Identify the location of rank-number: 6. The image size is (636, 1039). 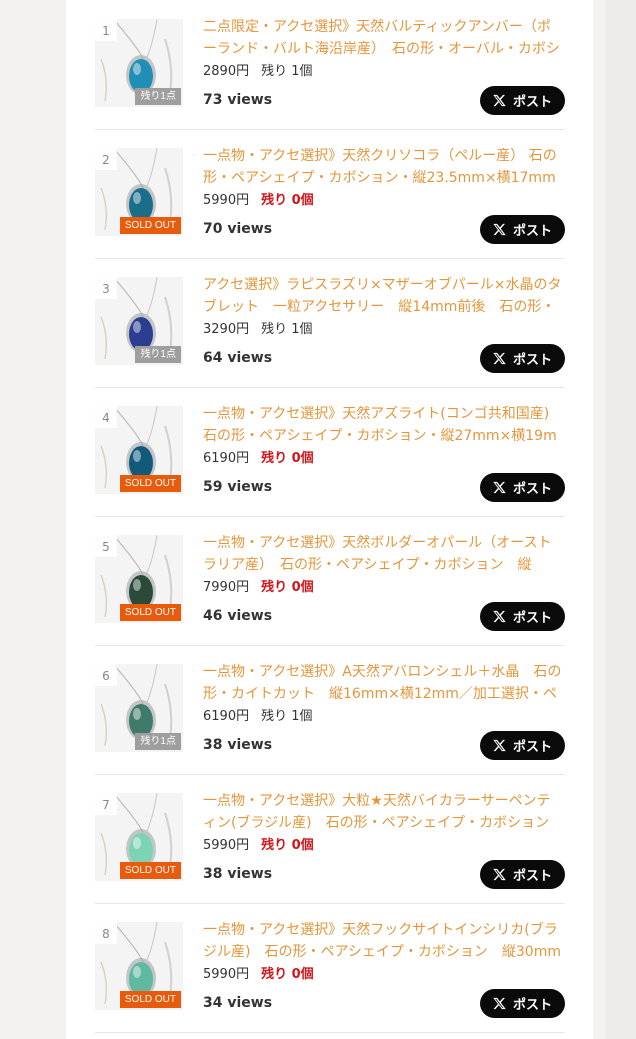
(106, 675).